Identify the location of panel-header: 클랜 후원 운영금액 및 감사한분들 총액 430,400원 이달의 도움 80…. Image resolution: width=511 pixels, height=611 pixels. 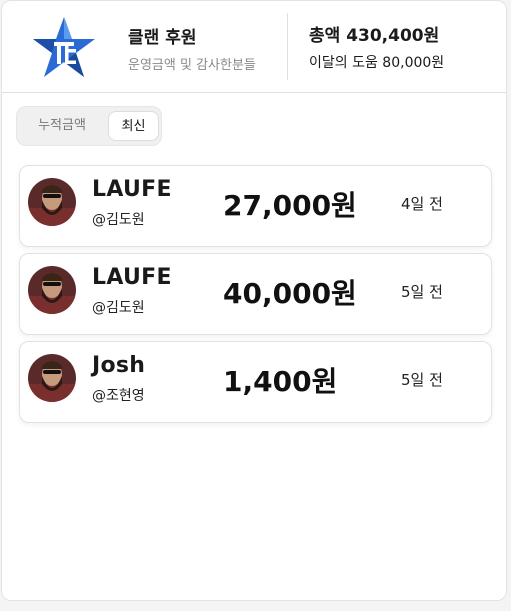
(254, 47).